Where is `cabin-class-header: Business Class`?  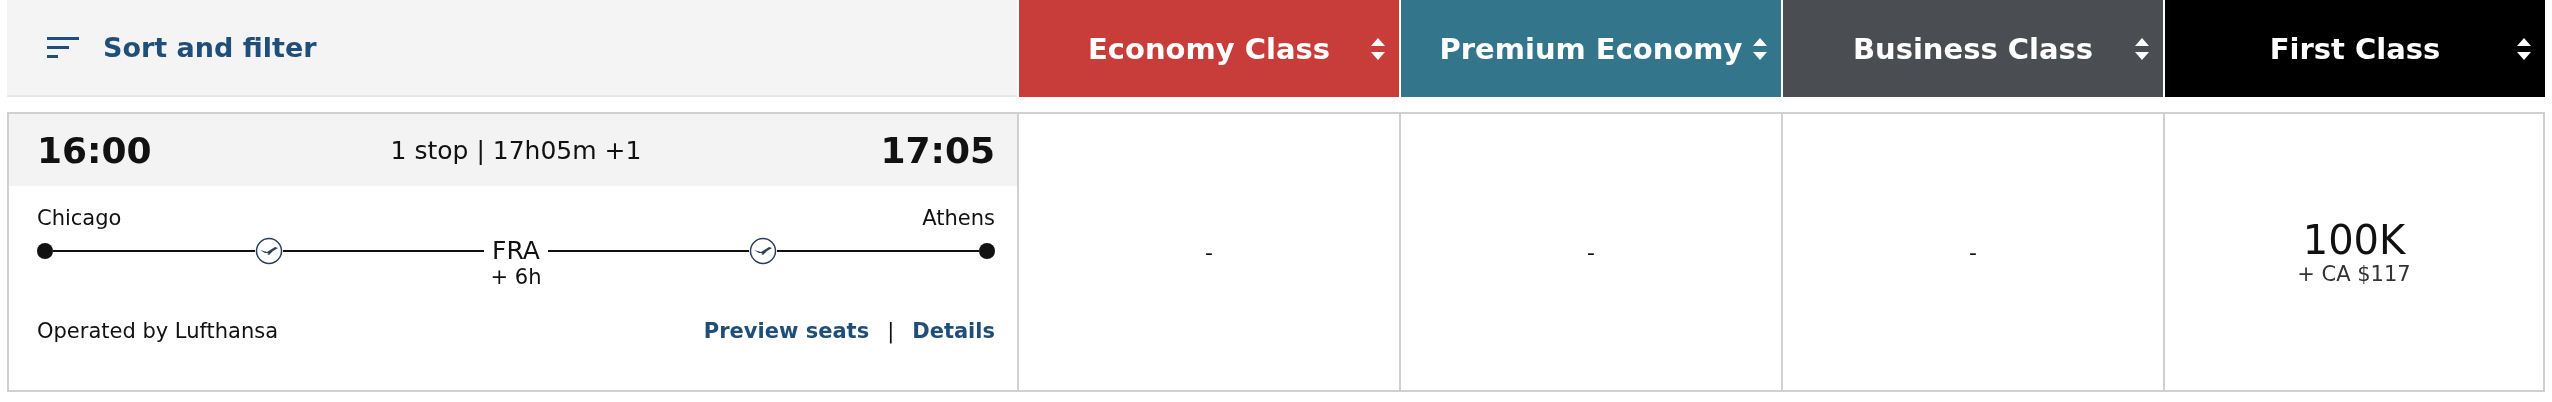
cabin-class-header: Business Class is located at coordinates (1973, 48).